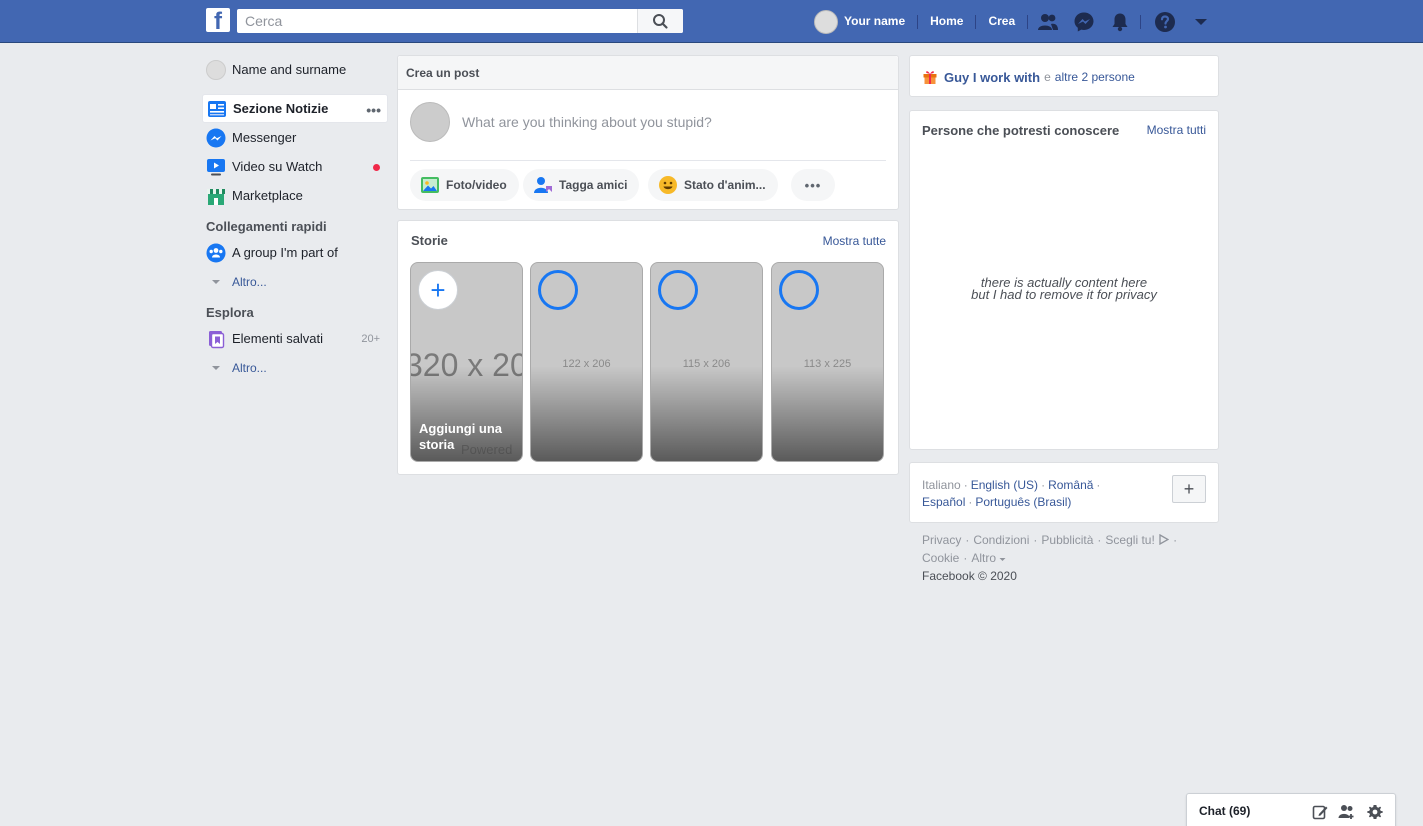 Image resolution: width=1423 pixels, height=826 pixels. Describe the element at coordinates (1001, 21) in the screenshot. I see `create-link: Crea` at that location.